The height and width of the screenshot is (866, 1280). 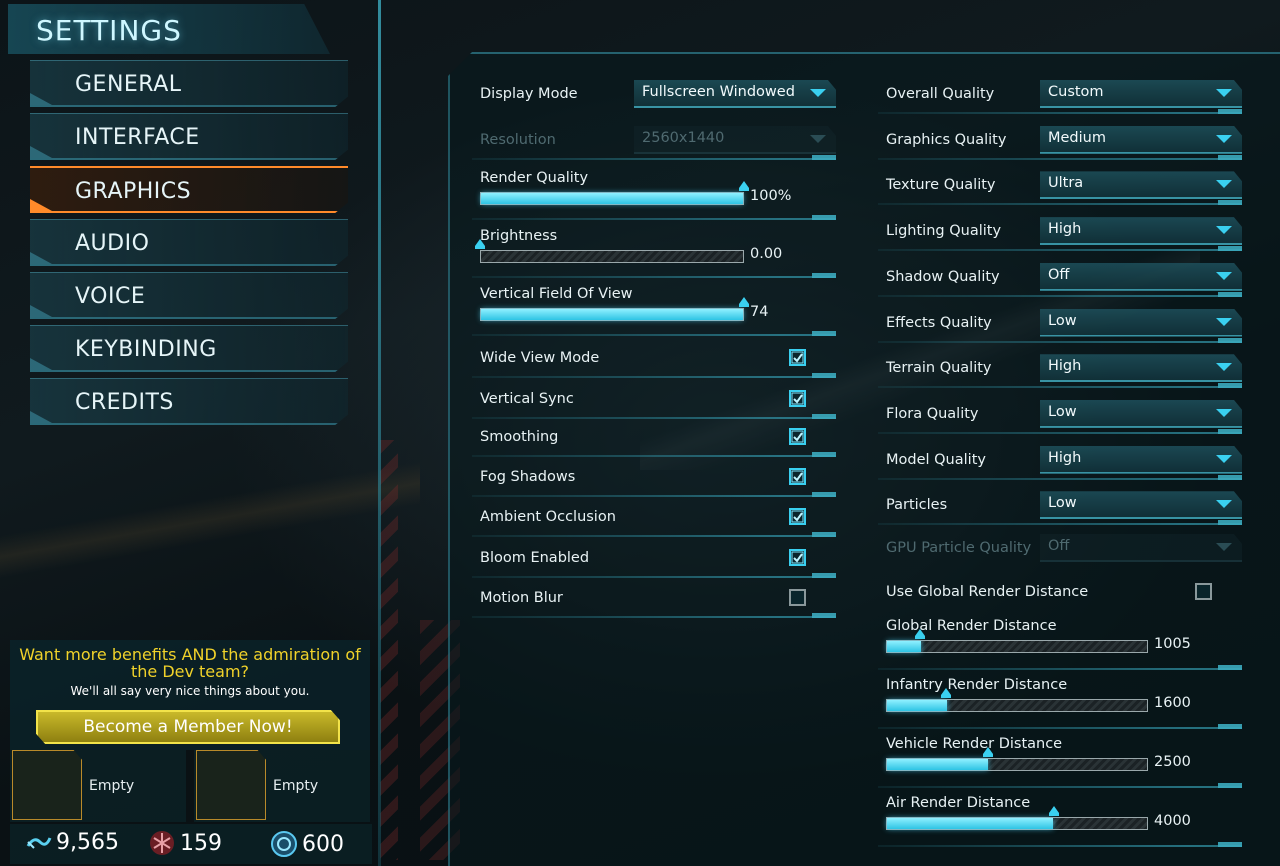 What do you see at coordinates (759, 312) in the screenshot?
I see `fov-value: 74` at bounding box center [759, 312].